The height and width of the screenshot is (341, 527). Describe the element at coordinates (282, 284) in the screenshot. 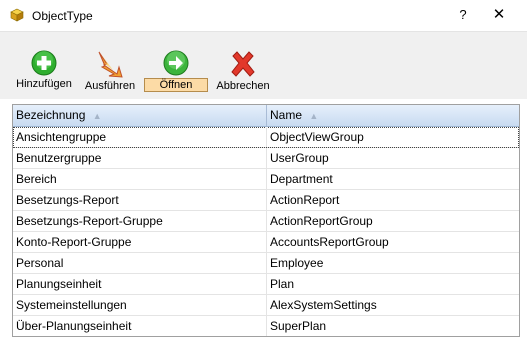

I see `cell-name: Plan` at that location.